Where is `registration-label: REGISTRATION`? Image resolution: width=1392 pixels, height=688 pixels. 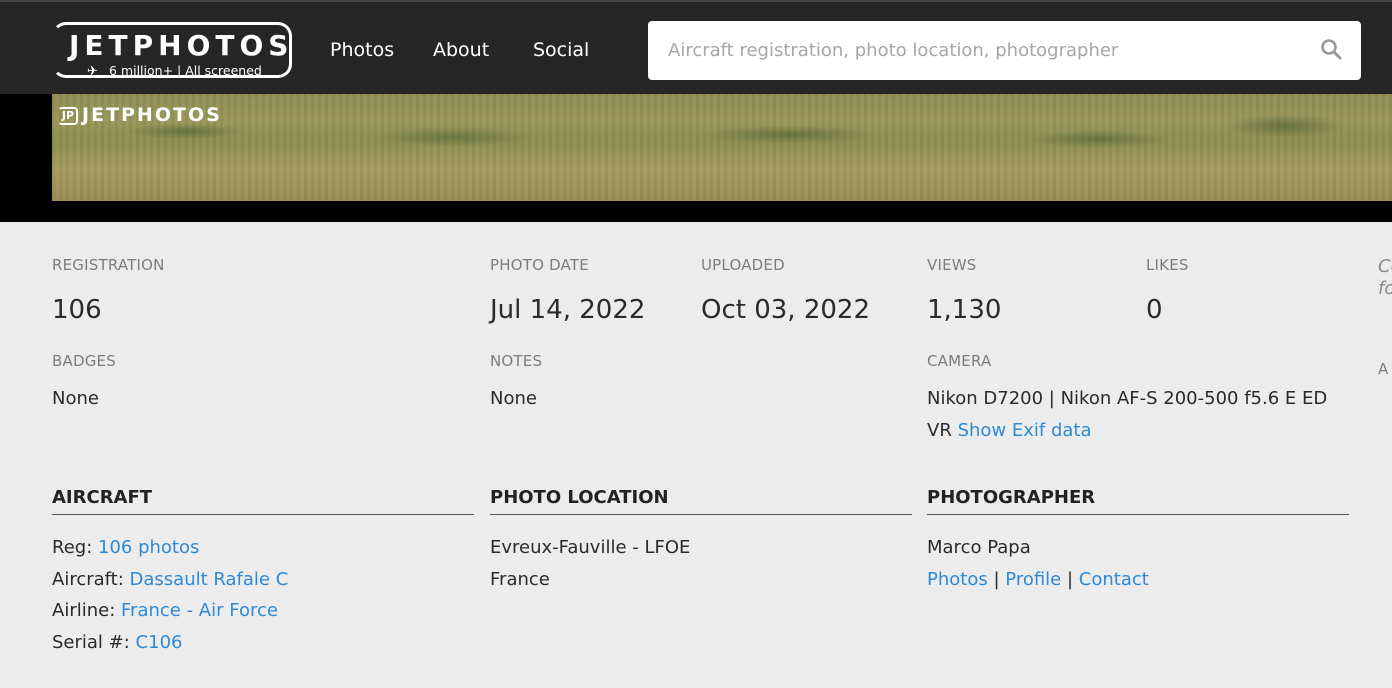 registration-label: REGISTRATION is located at coordinates (108, 265).